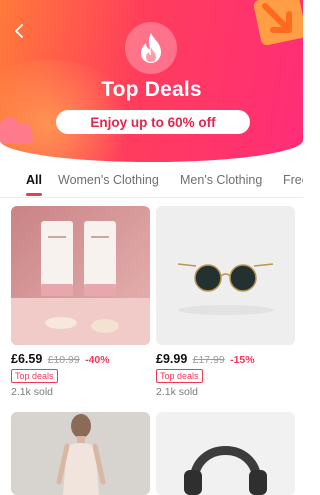  Describe the element at coordinates (80, 453) in the screenshot. I see `product-image-dress` at that location.